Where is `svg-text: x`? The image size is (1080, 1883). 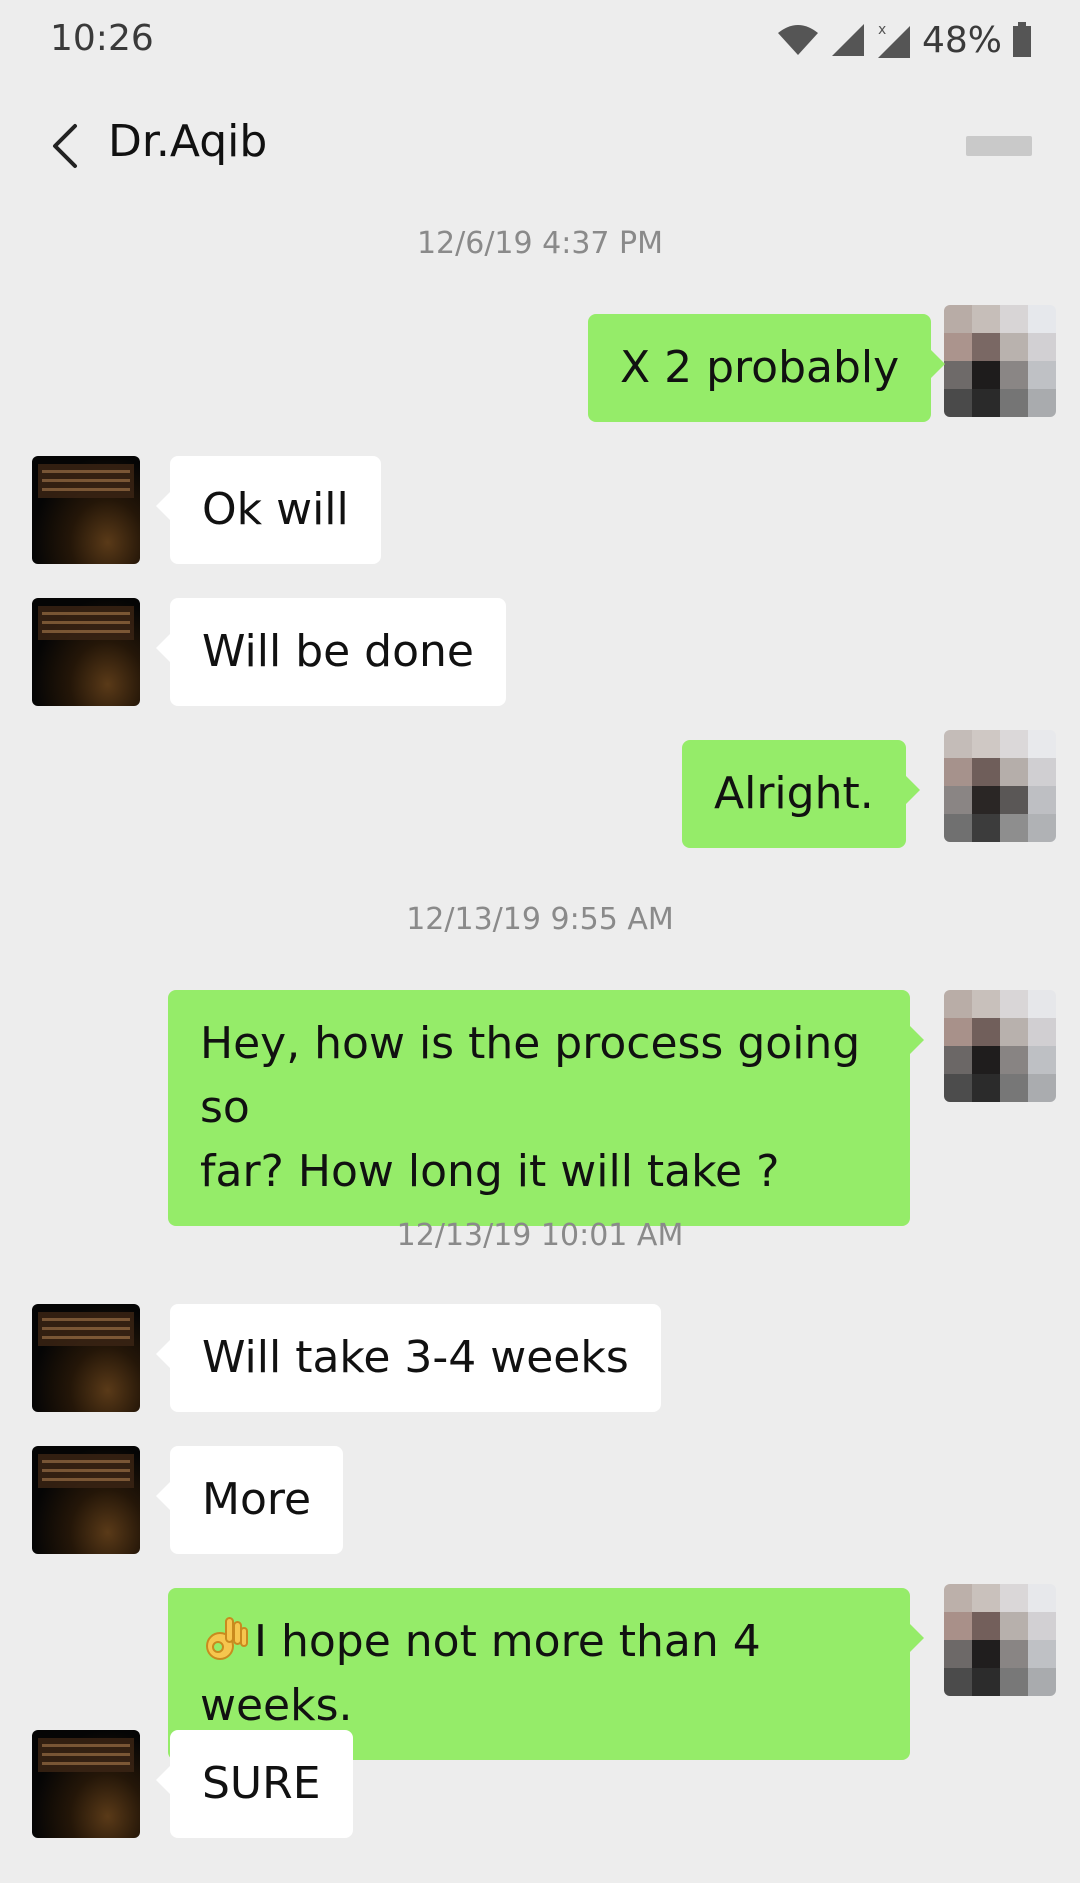 svg-text: x is located at coordinates (882, 30).